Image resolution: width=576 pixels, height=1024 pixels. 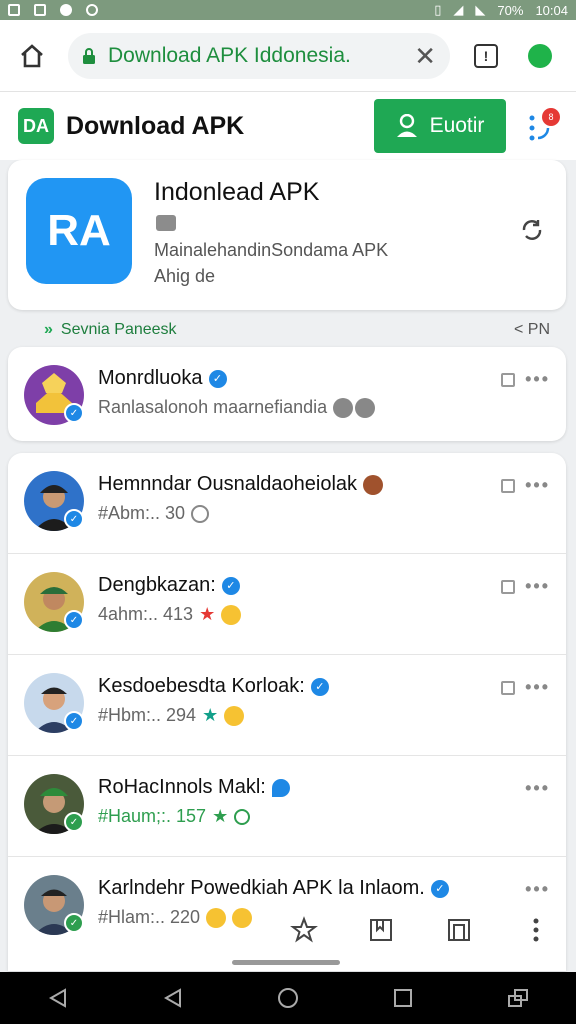 I want to click on app-header: DA Download APK Euotir 8, so click(x=288, y=126).